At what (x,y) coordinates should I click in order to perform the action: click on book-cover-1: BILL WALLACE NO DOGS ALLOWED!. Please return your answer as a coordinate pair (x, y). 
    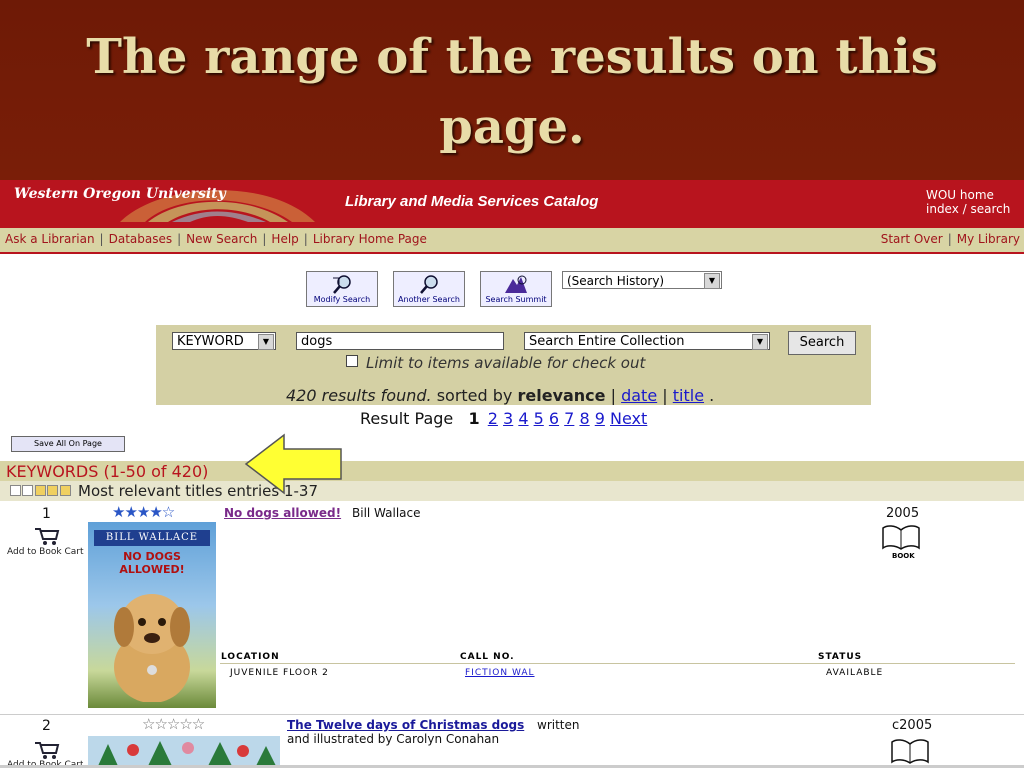
    Looking at the image, I should click on (152, 615).